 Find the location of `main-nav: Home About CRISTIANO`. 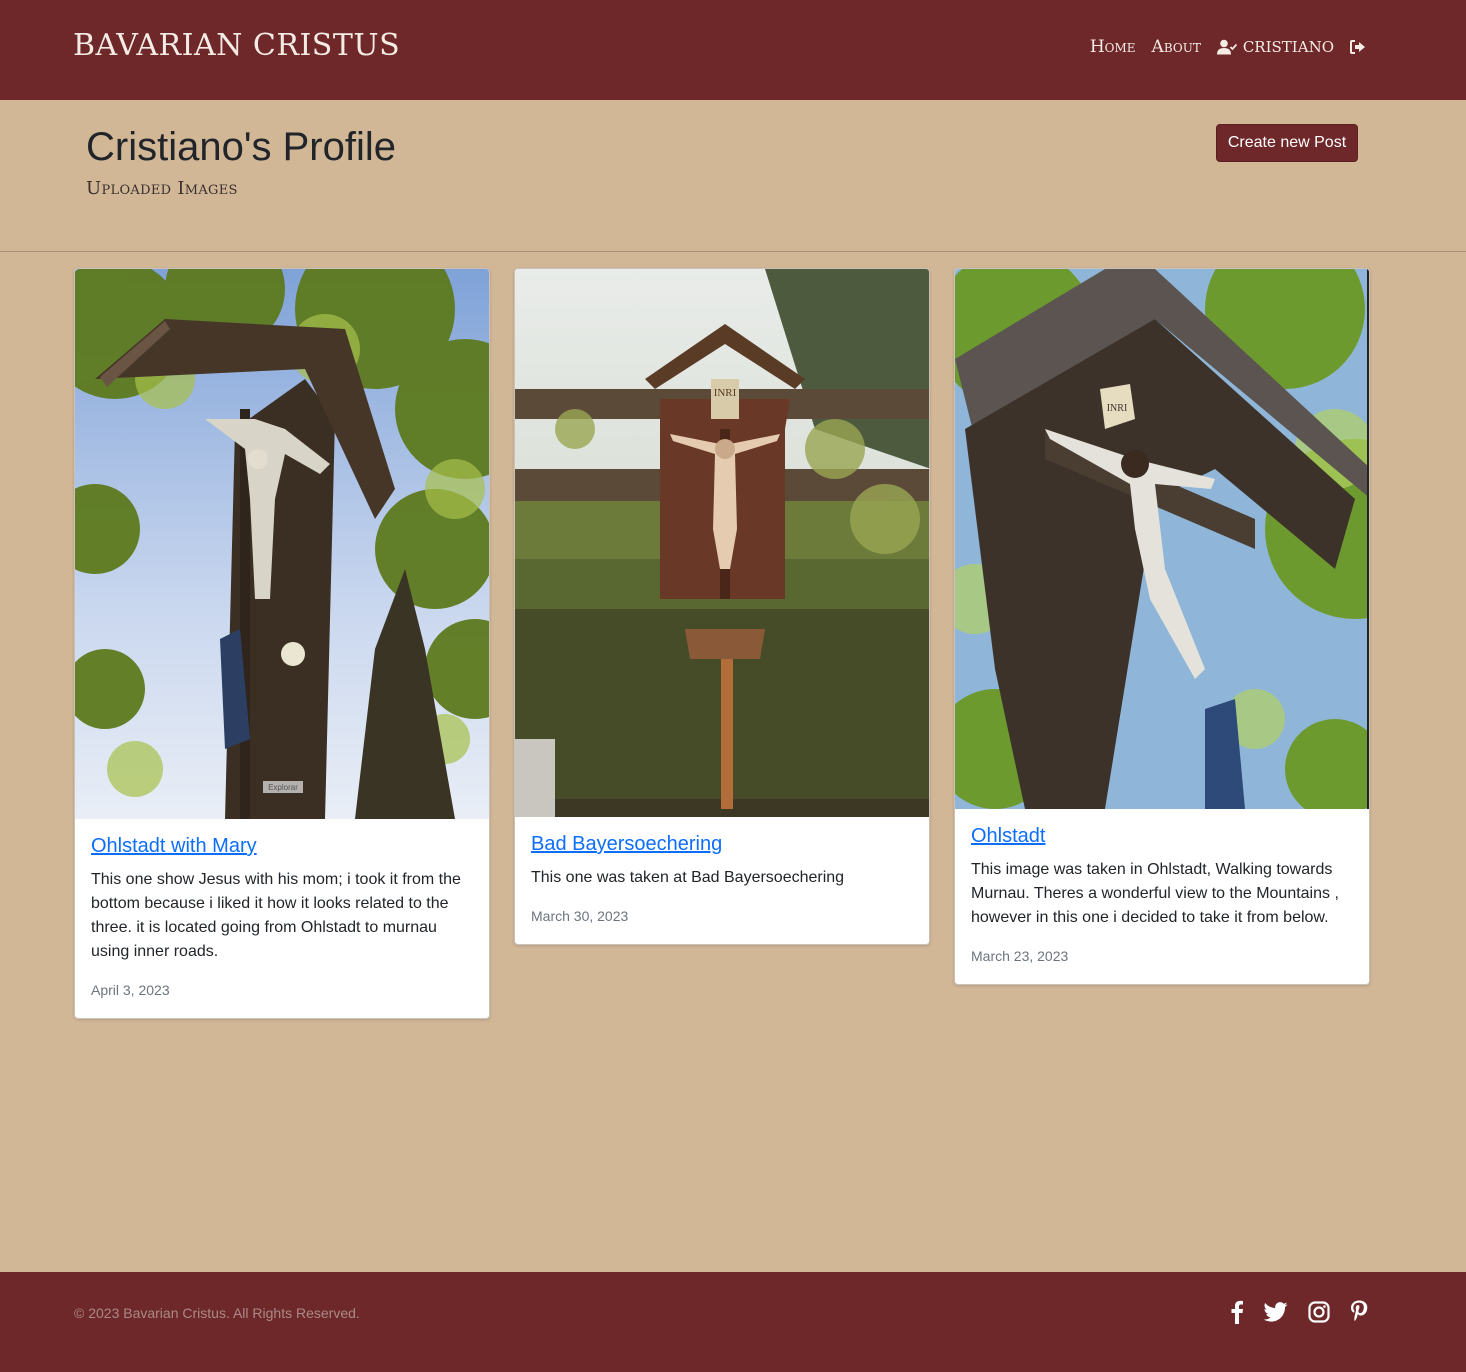

main-nav: Home About CRISTIANO is located at coordinates (1228, 47).